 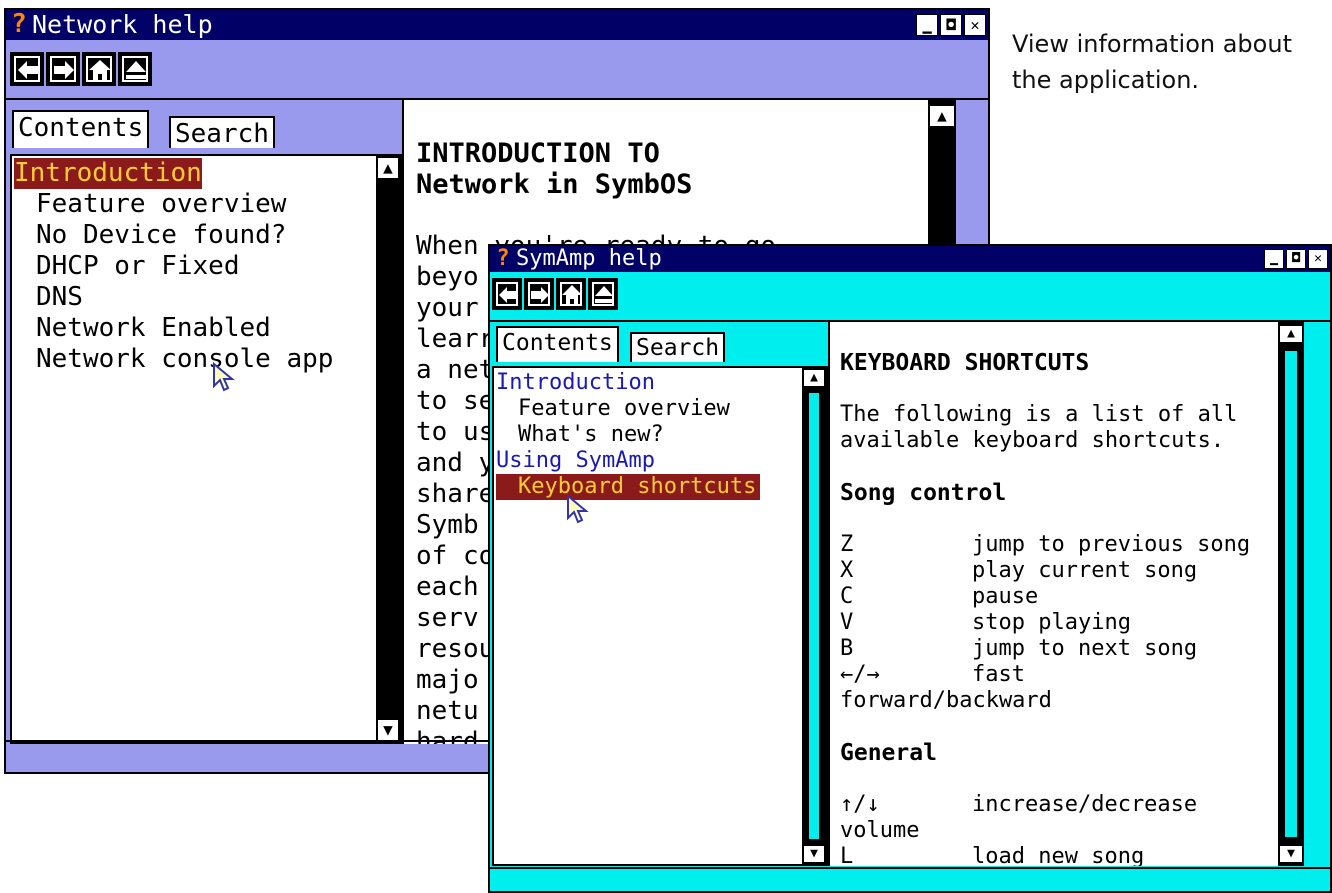 I want to click on home-icon, so click(x=100, y=70).